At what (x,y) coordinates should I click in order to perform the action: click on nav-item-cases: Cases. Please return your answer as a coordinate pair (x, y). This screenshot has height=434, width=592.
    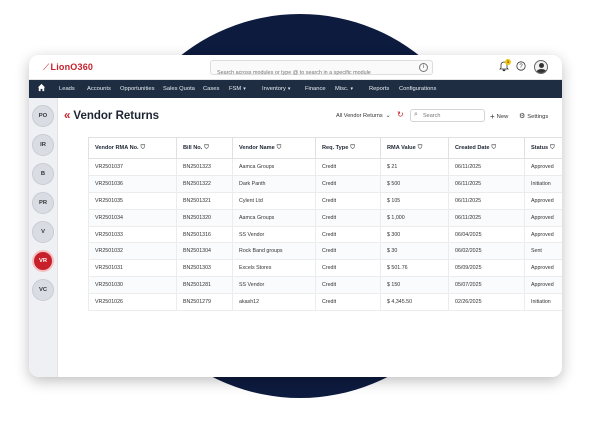
    Looking at the image, I should click on (211, 89).